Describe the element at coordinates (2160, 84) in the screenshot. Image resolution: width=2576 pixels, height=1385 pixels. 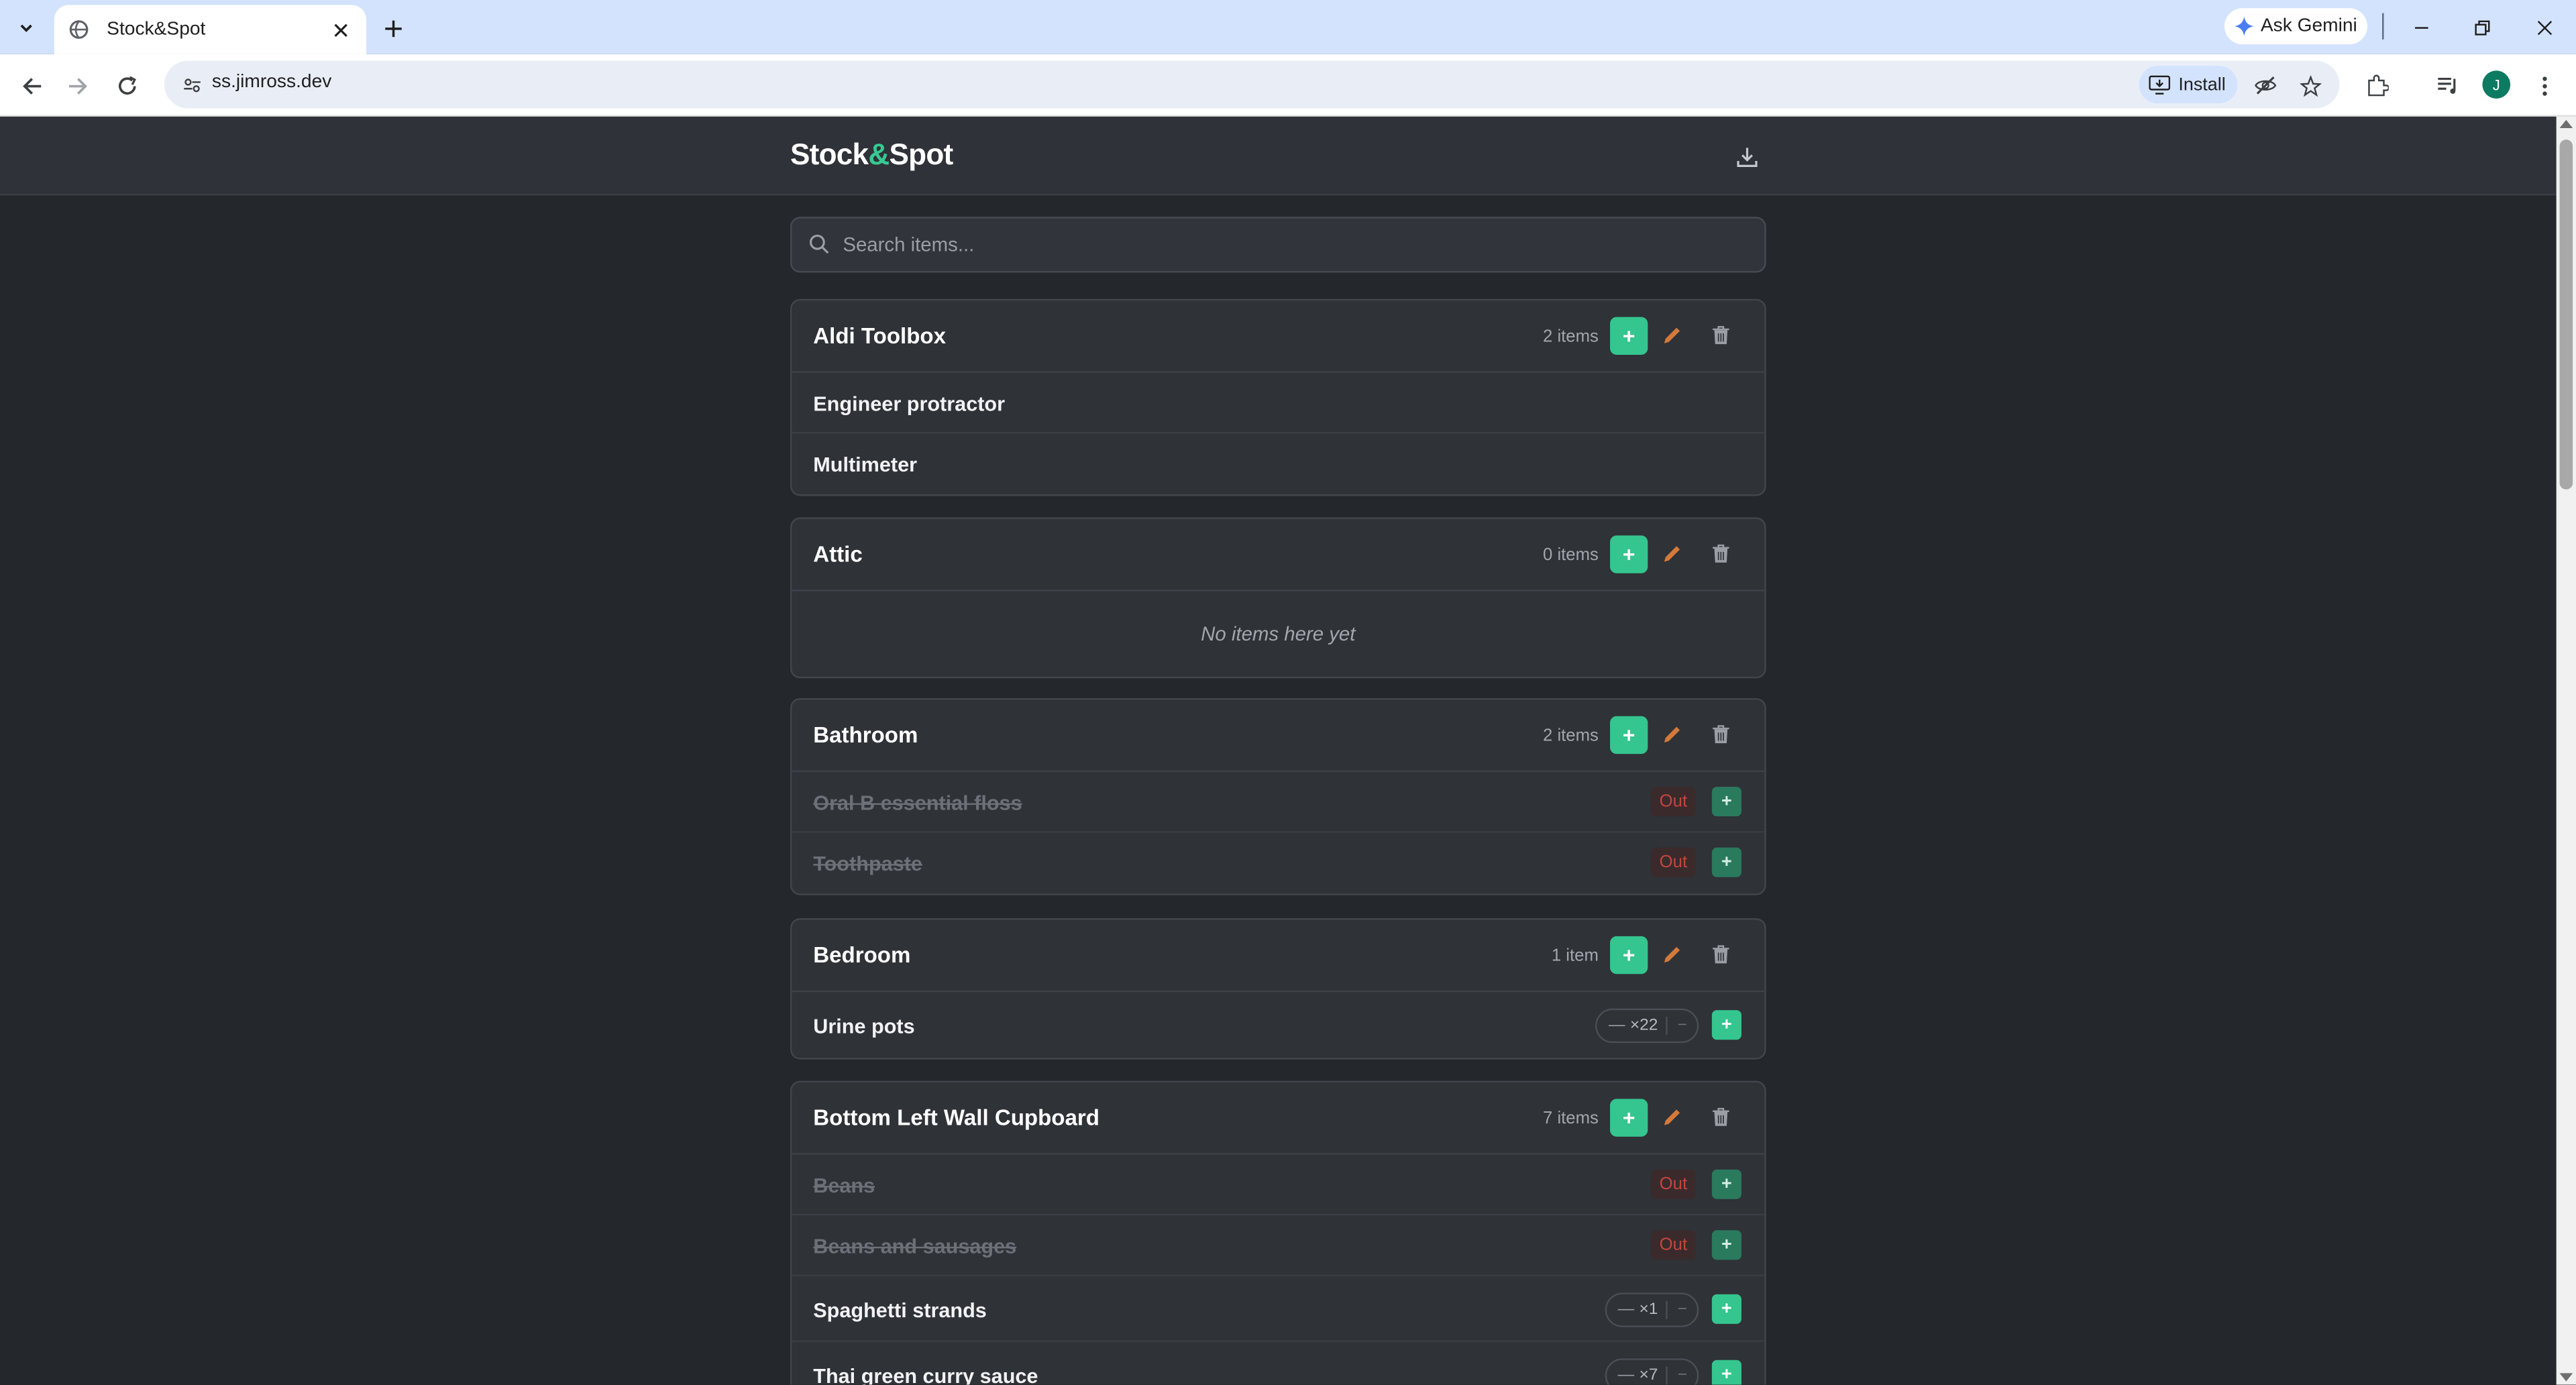
I see `install-icon` at that location.